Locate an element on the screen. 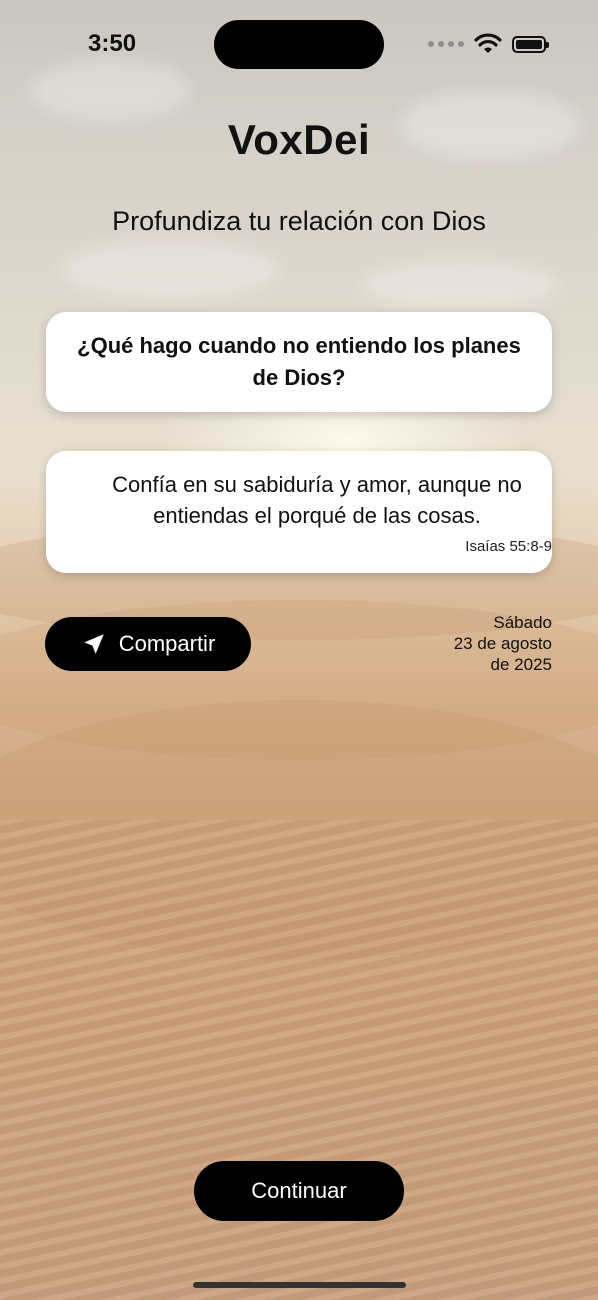 Image resolution: width=598 pixels, height=1300 pixels. date-weekday: Sábado is located at coordinates (522, 622).